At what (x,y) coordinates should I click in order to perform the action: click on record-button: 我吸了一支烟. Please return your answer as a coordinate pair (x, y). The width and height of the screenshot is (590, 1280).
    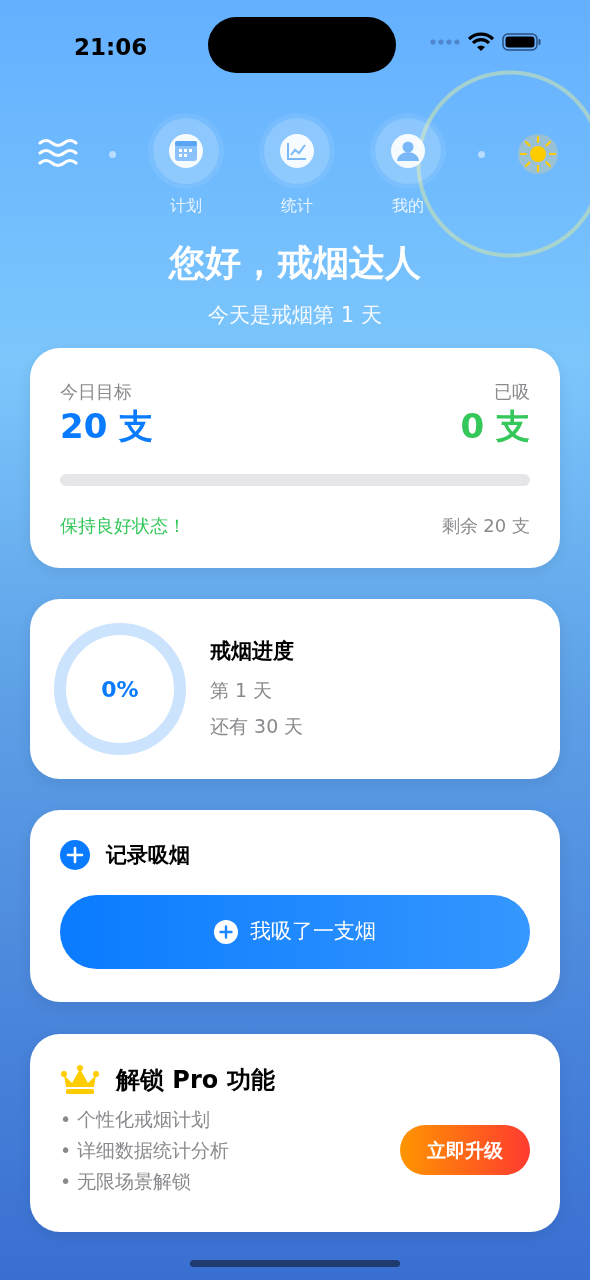
    Looking at the image, I should click on (295, 932).